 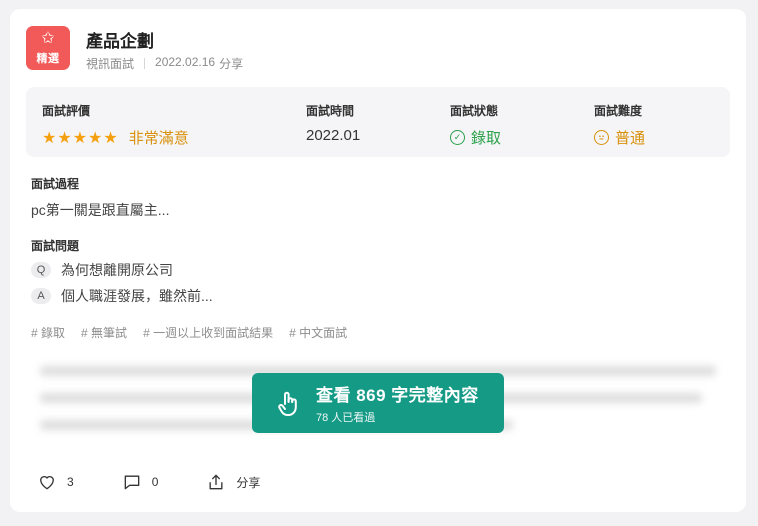 I want to click on process-heading: 面試過程, so click(x=55, y=184).